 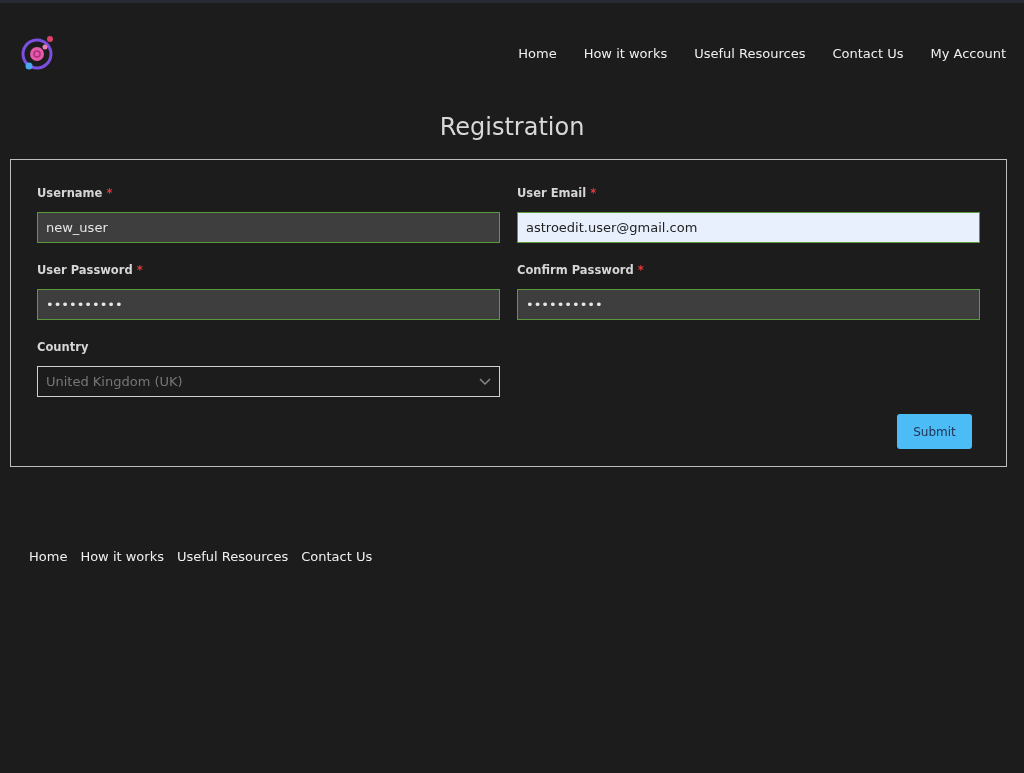 I want to click on nav-link: Home, so click(x=537, y=53).